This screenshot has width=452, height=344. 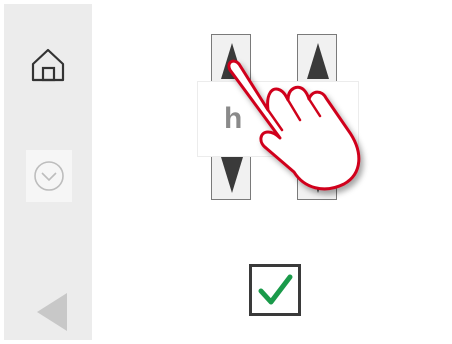 I want to click on minutes-down-button, so click(x=318, y=175).